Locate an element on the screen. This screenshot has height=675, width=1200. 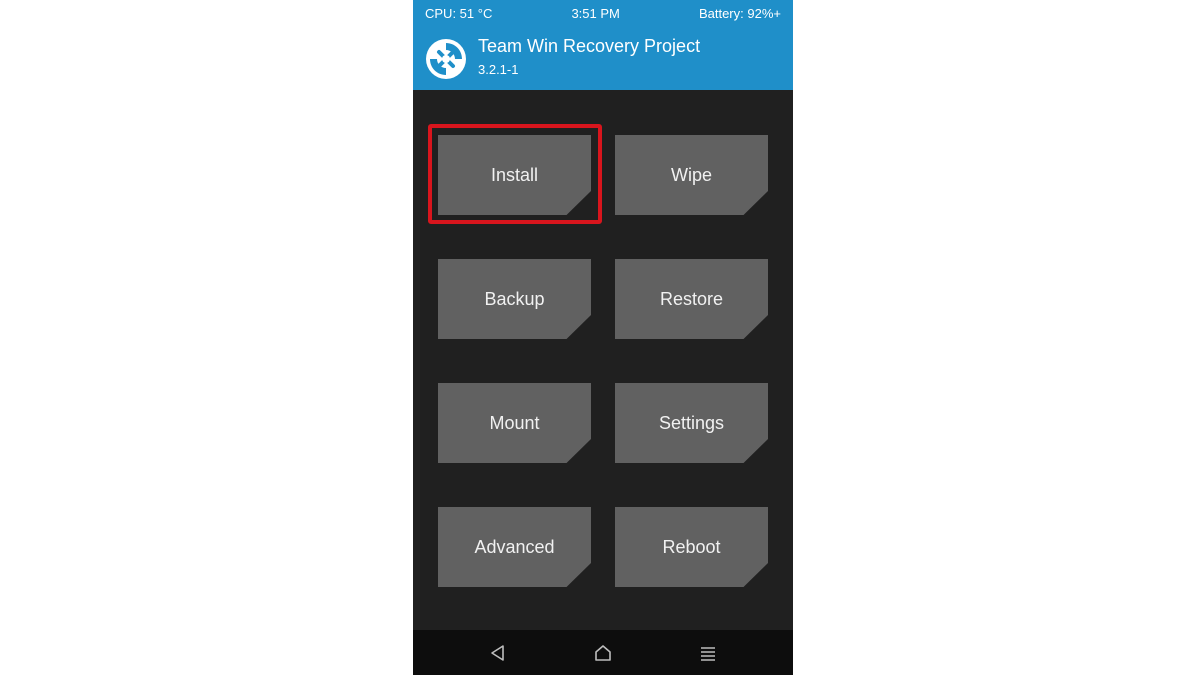
reboot-button: Reboot is located at coordinates (691, 547).